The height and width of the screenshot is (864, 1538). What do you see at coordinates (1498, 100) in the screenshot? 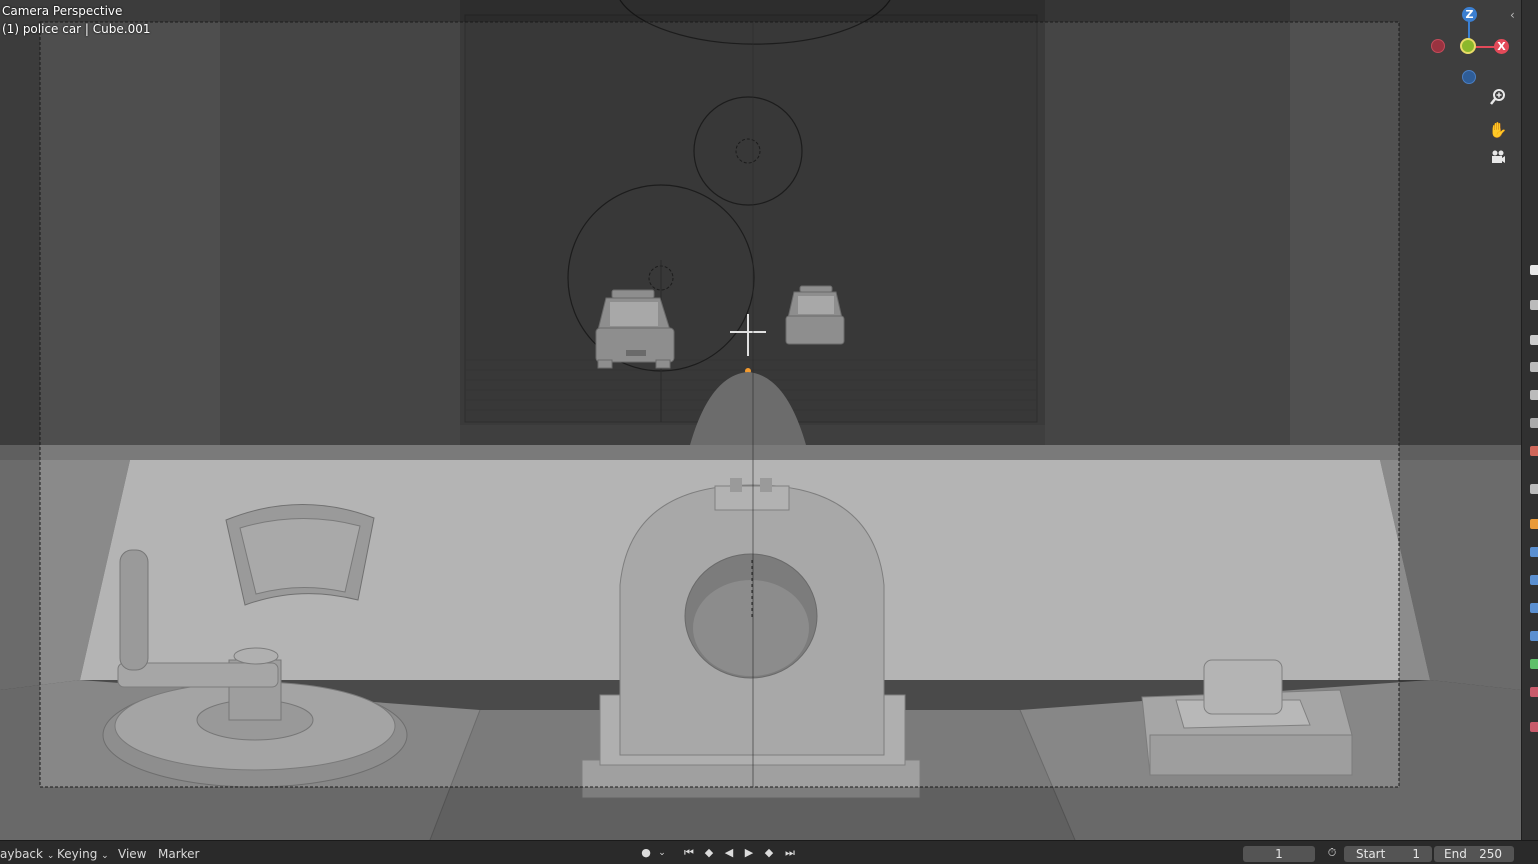
I see `zoom-icon` at bounding box center [1498, 100].